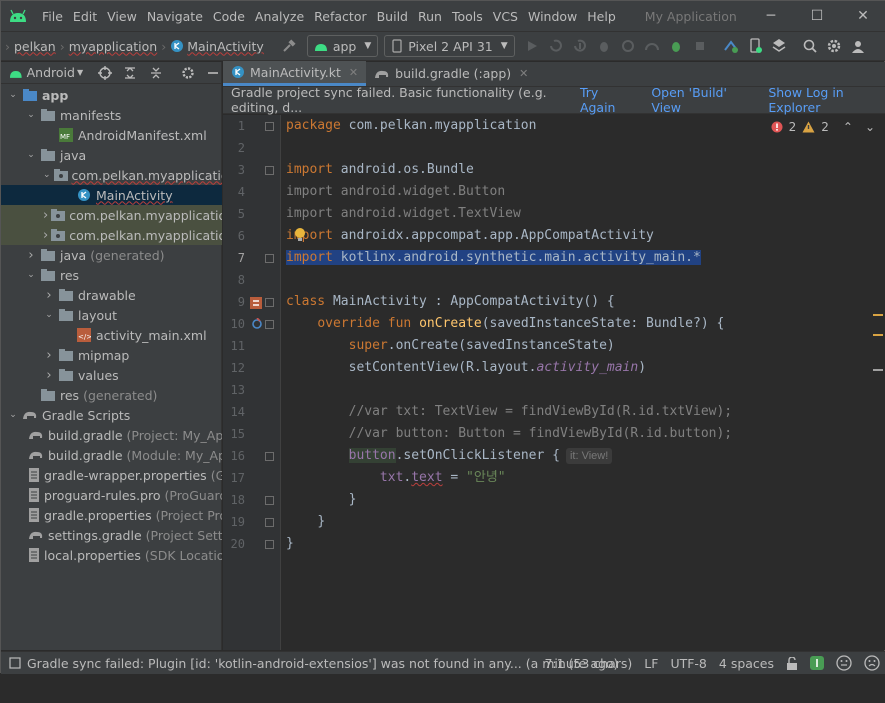  I want to click on tree-item: </> activity_main.xml, so click(111, 335).